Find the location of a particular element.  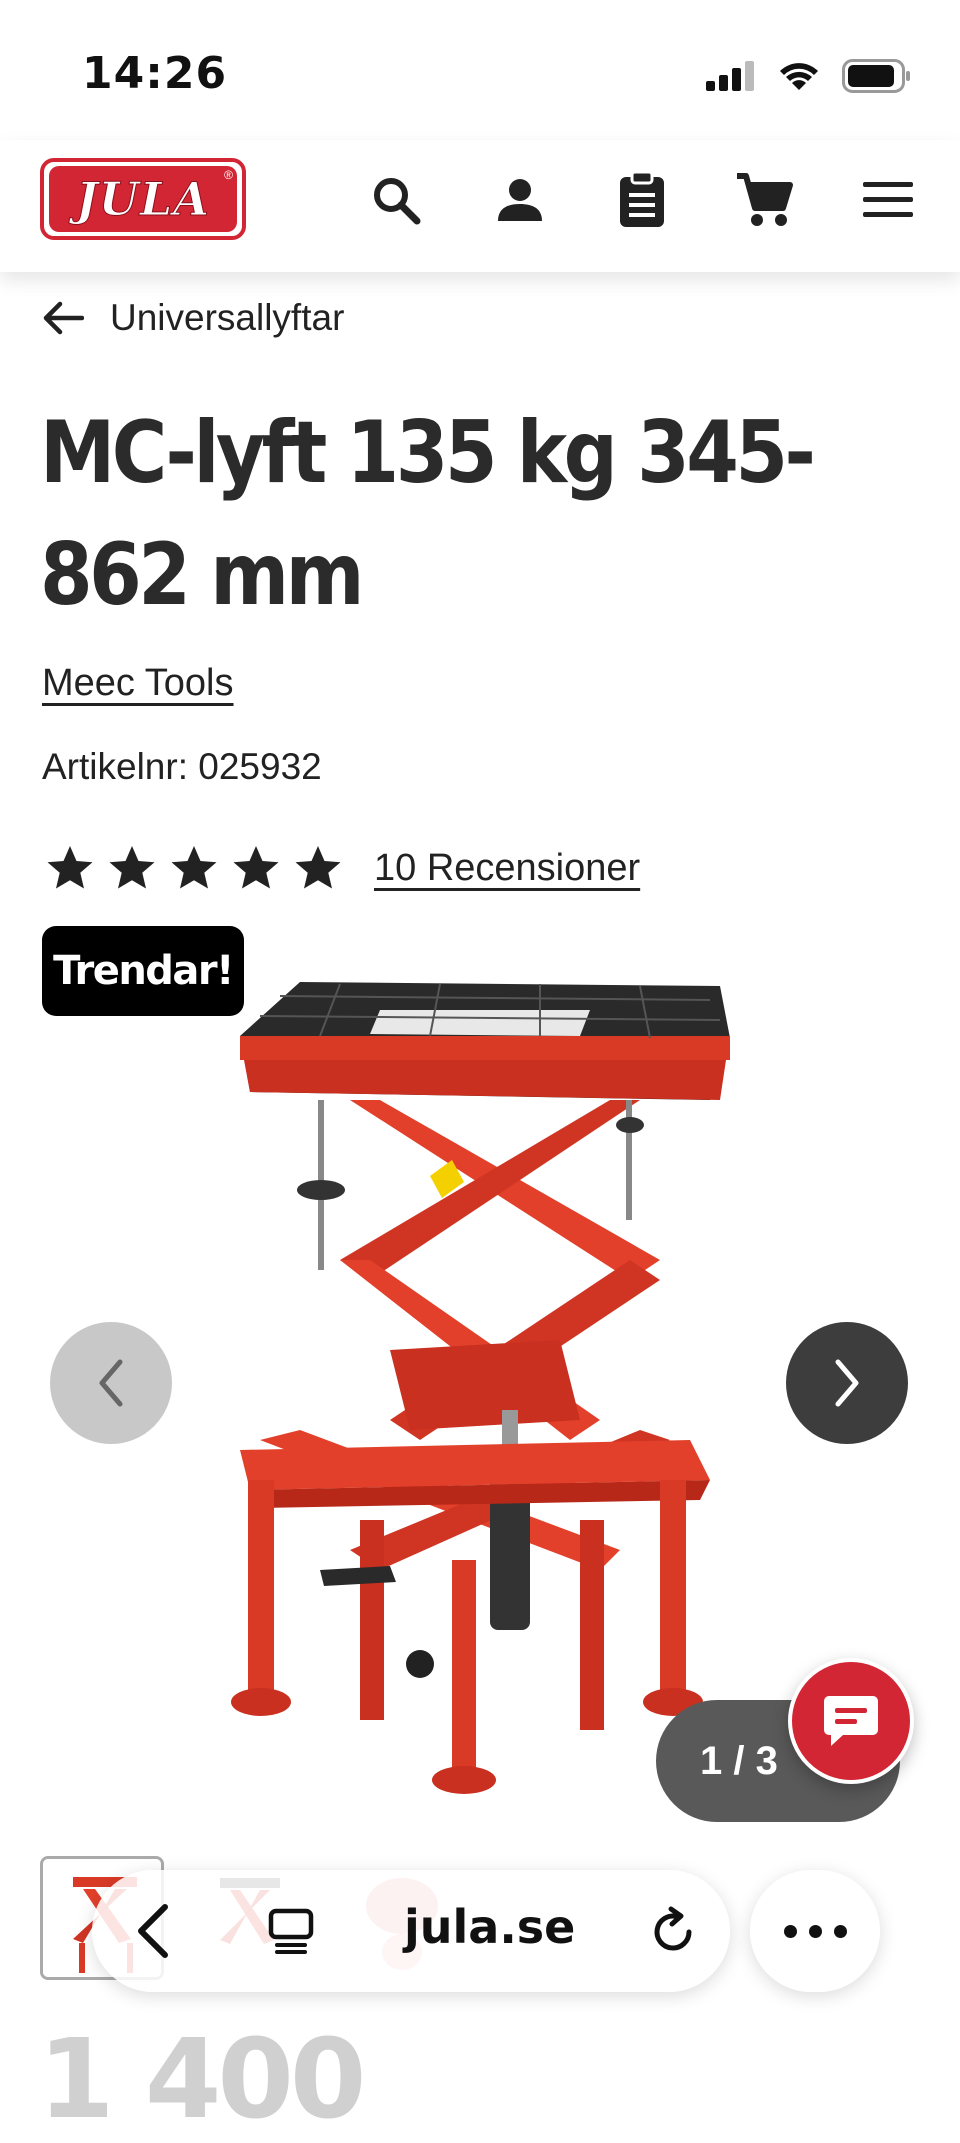

shopping-list-button is located at coordinates (642, 200).